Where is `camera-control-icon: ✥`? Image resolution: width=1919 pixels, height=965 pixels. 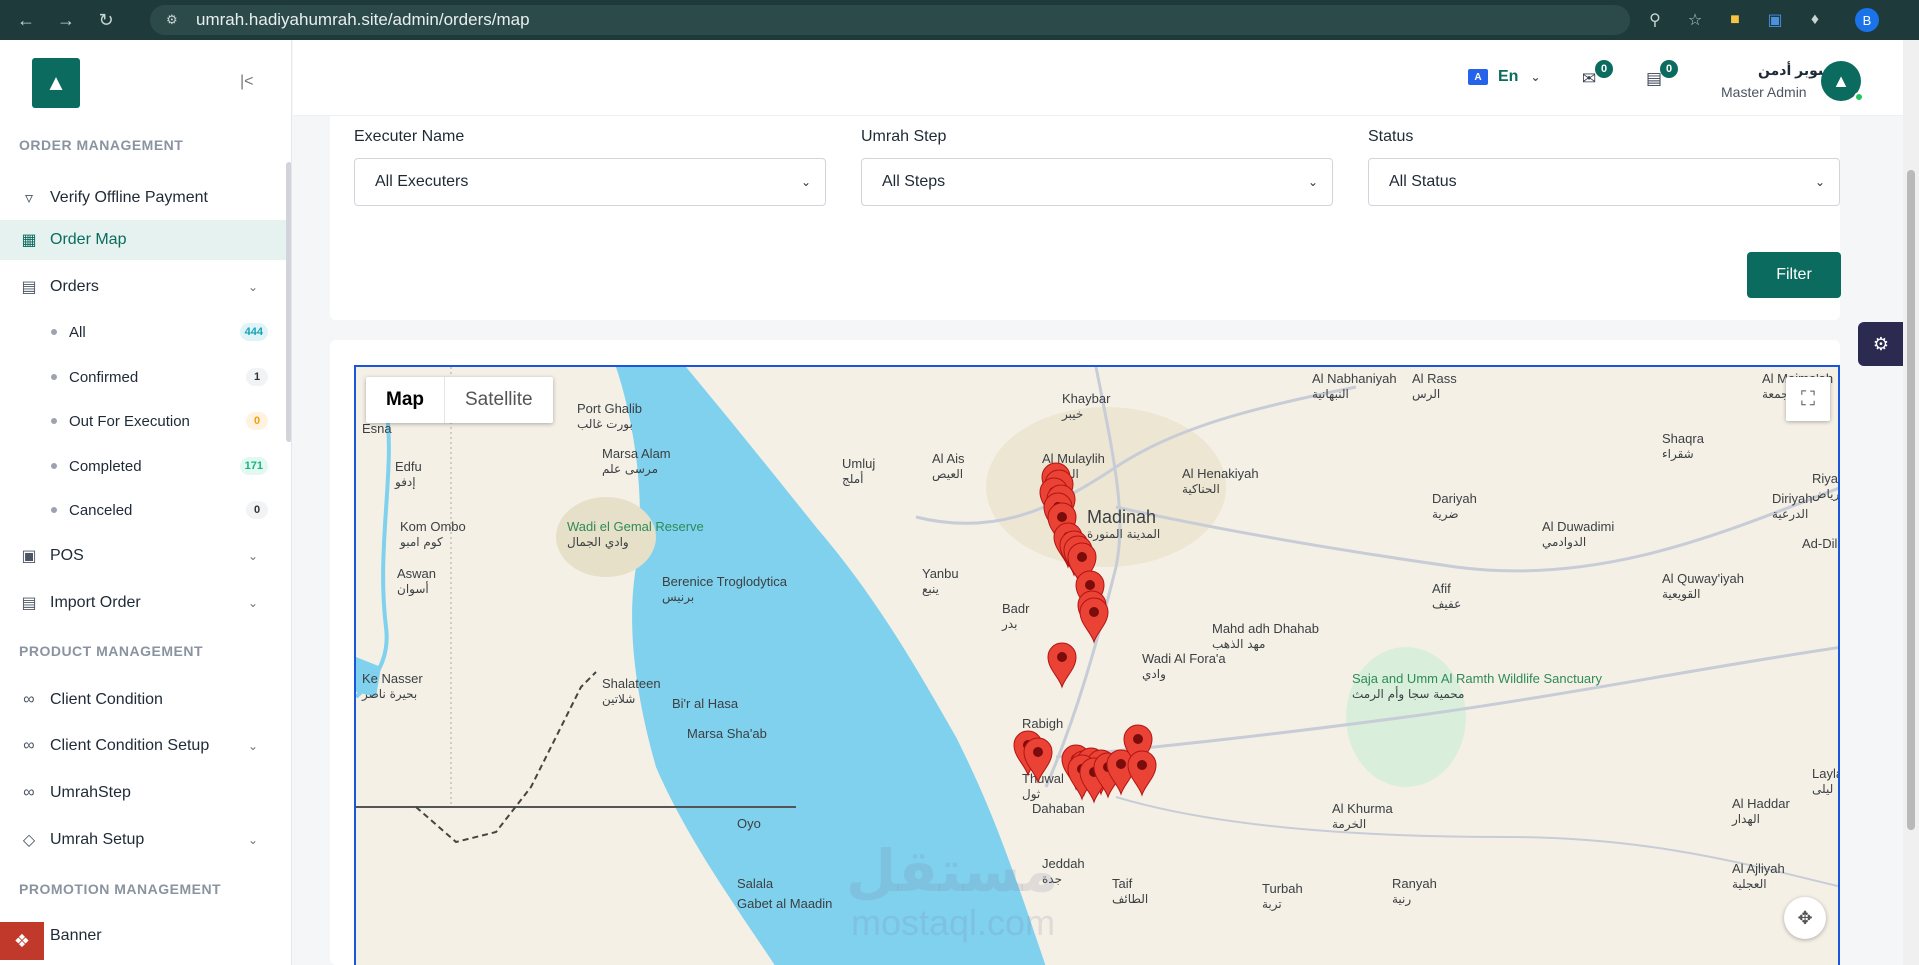
camera-control-icon: ✥ is located at coordinates (1805, 918).